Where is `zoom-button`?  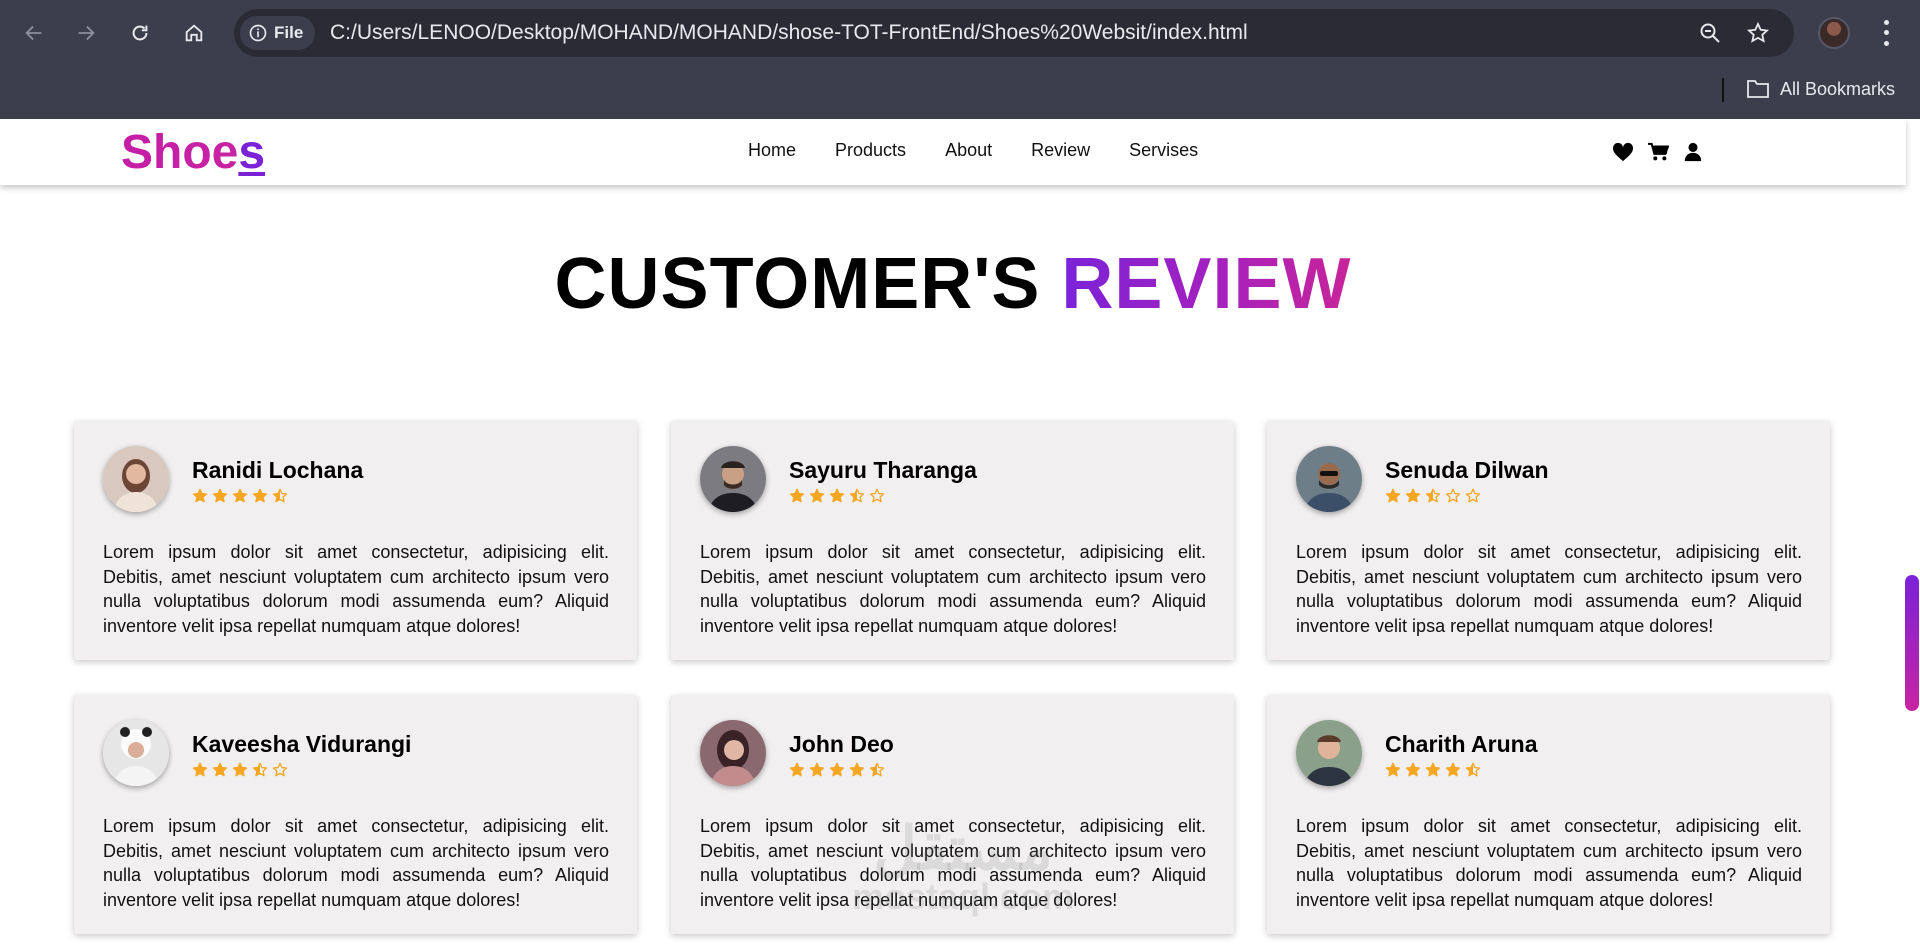 zoom-button is located at coordinates (1710, 33).